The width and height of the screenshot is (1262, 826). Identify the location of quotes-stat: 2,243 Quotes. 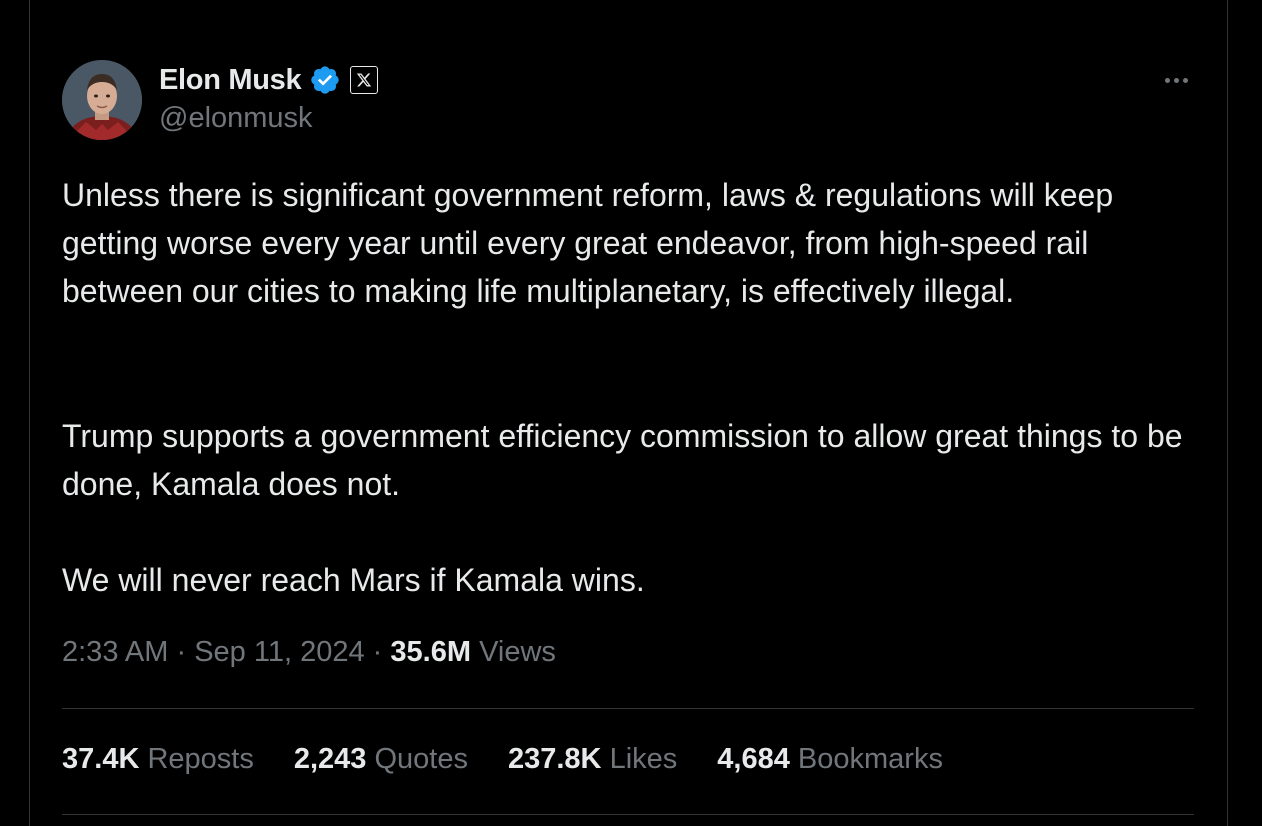
(381, 759).